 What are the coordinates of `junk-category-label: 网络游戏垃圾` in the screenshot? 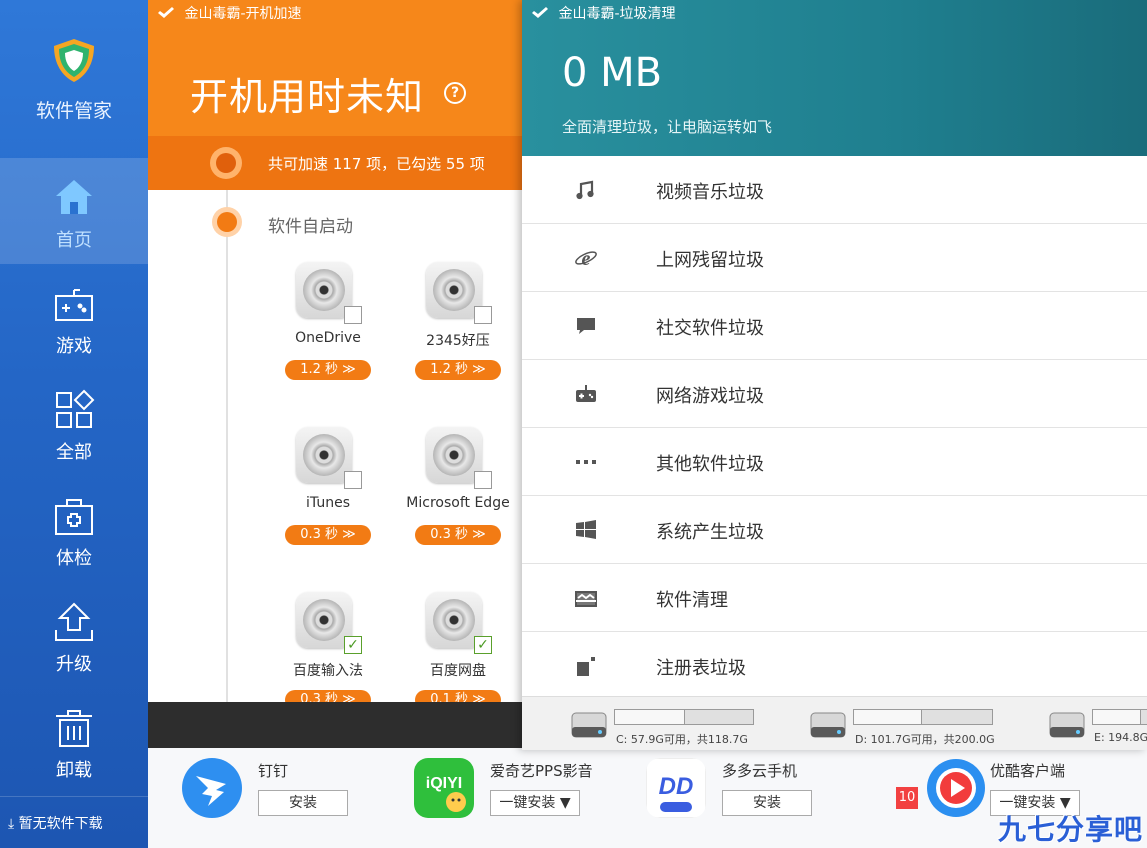 It's located at (710, 396).